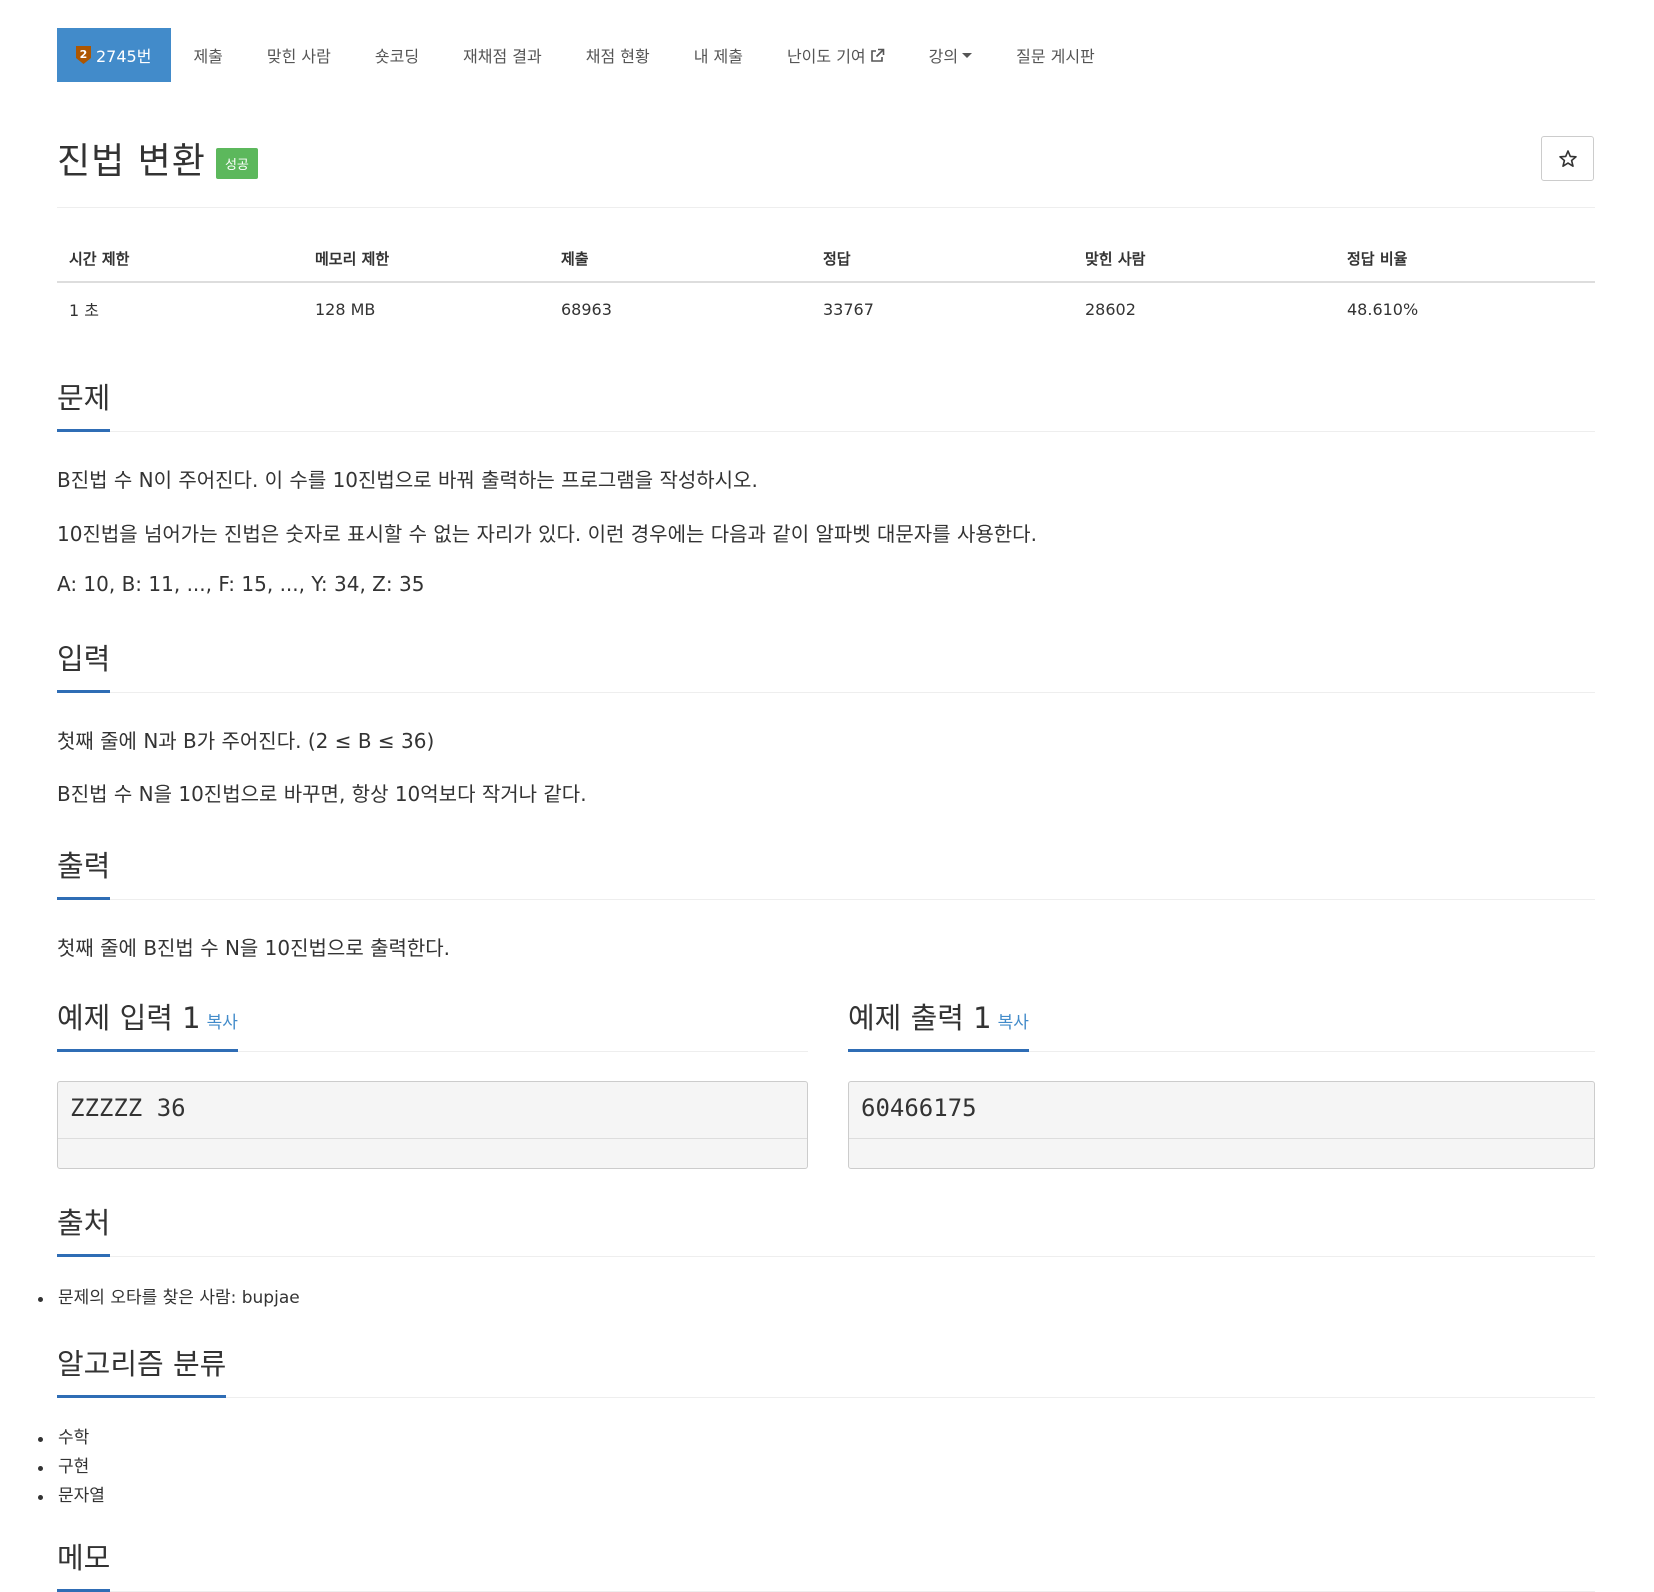 The image size is (1654, 1592). What do you see at coordinates (84, 1563) in the screenshot?
I see `section-heading: 메모` at bounding box center [84, 1563].